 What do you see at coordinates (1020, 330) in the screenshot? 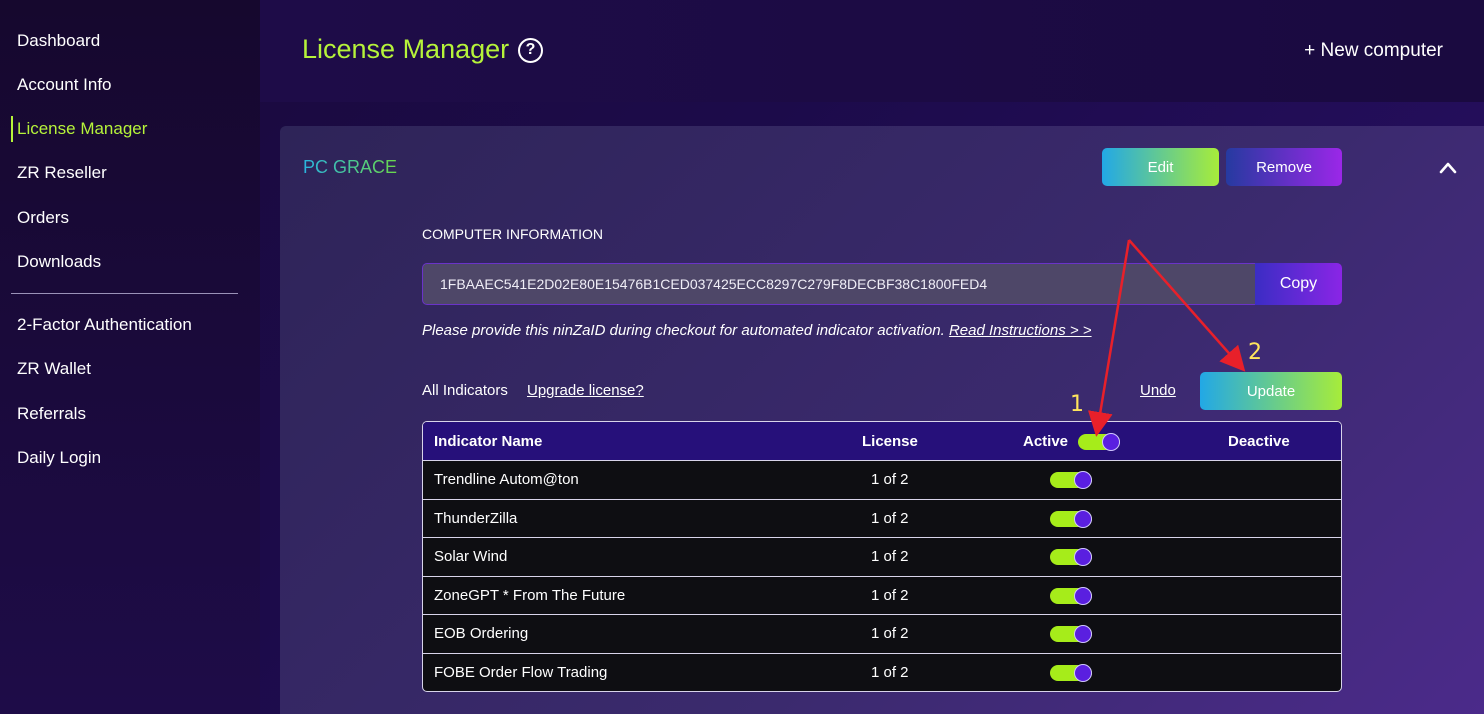
I see `read-instructions-link: Read Instructions > >` at bounding box center [1020, 330].